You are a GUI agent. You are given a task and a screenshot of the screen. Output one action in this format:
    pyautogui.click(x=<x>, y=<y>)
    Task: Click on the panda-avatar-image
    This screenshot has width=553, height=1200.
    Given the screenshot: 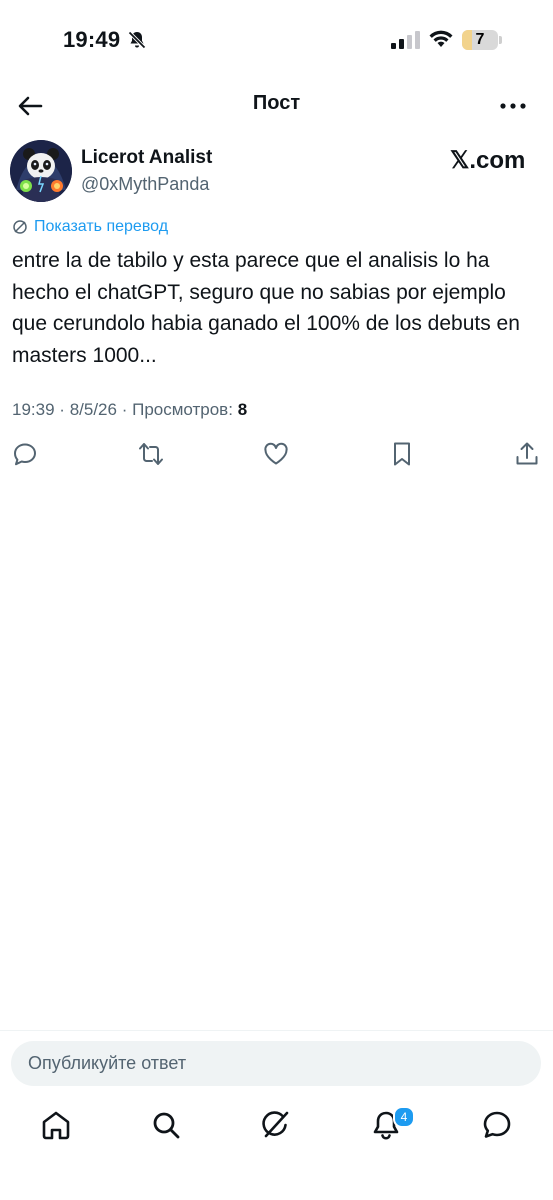 What is the action you would take?
    pyautogui.click(x=41, y=171)
    